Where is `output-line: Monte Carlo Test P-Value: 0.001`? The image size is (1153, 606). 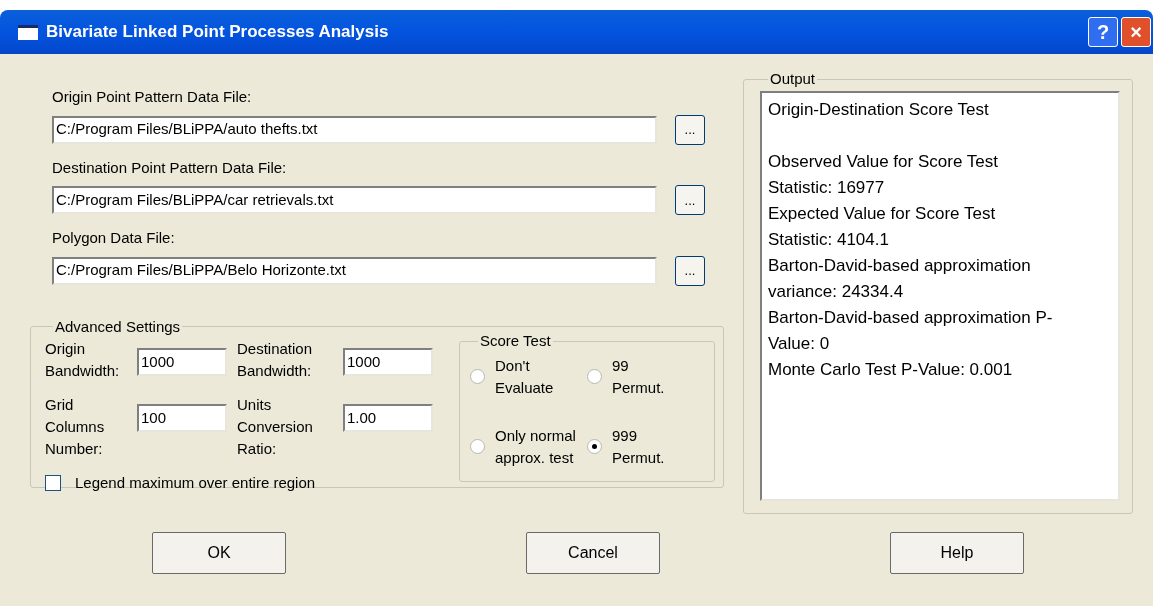 output-line: Monte Carlo Test P-Value: 0.001 is located at coordinates (891, 369).